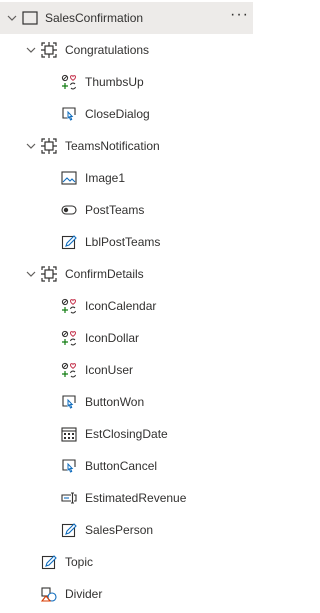 This screenshot has width=320, height=613. What do you see at coordinates (112, 338) in the screenshot?
I see `tree-item-label: IconDollar` at bounding box center [112, 338].